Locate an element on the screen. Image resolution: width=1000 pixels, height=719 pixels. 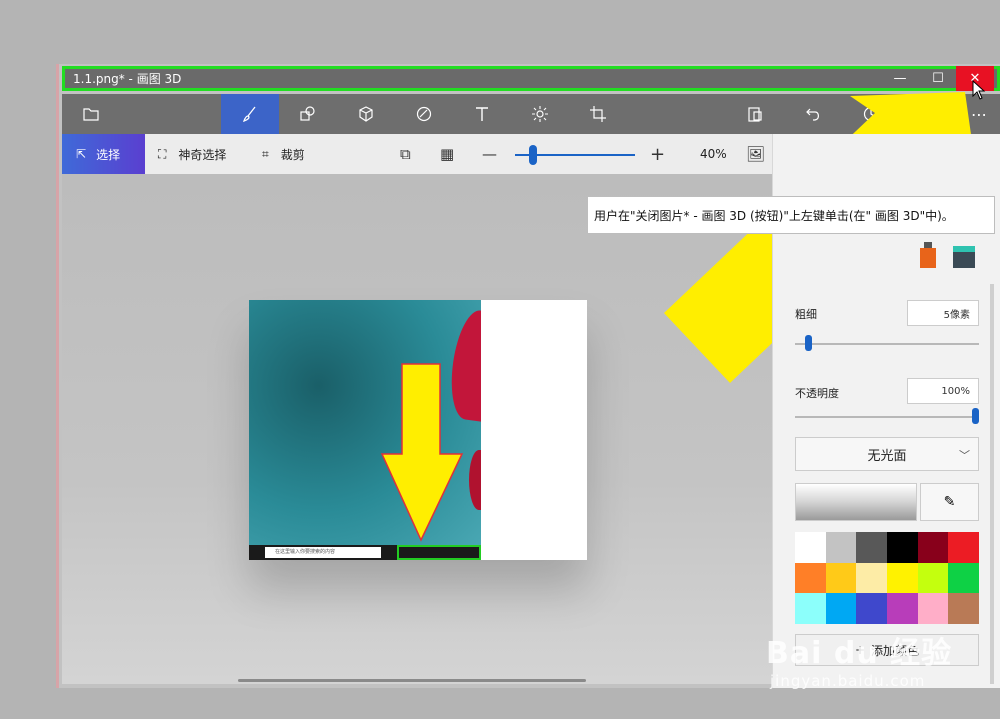
menu-button is located at coordinates (91, 114).